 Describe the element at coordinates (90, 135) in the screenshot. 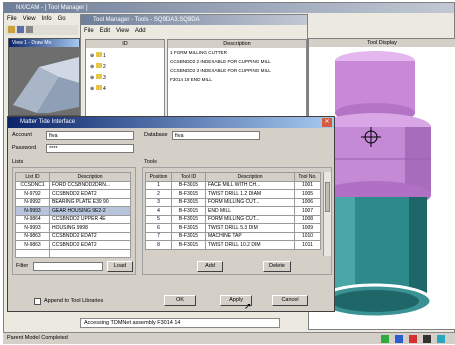

I see `account-field: fiva` at that location.